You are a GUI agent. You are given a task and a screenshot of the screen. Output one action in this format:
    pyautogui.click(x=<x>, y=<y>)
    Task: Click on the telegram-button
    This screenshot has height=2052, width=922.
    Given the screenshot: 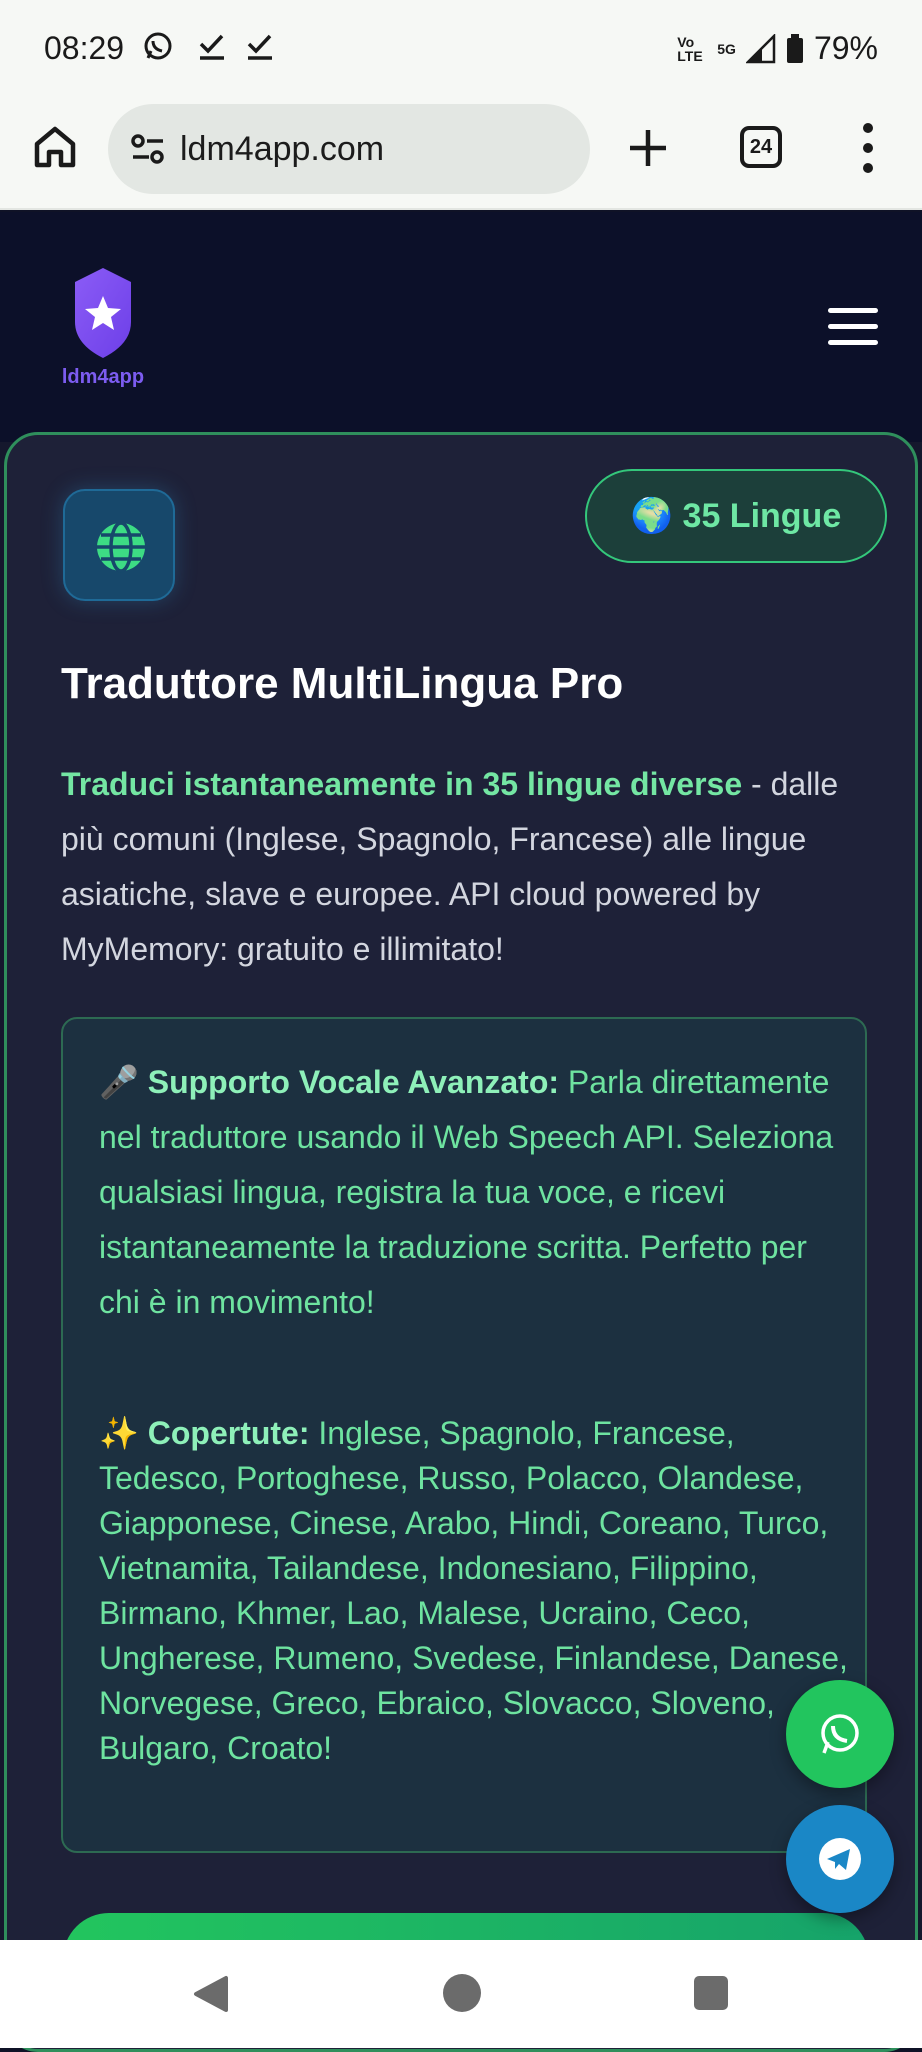 What is the action you would take?
    pyautogui.click(x=840, y=1859)
    